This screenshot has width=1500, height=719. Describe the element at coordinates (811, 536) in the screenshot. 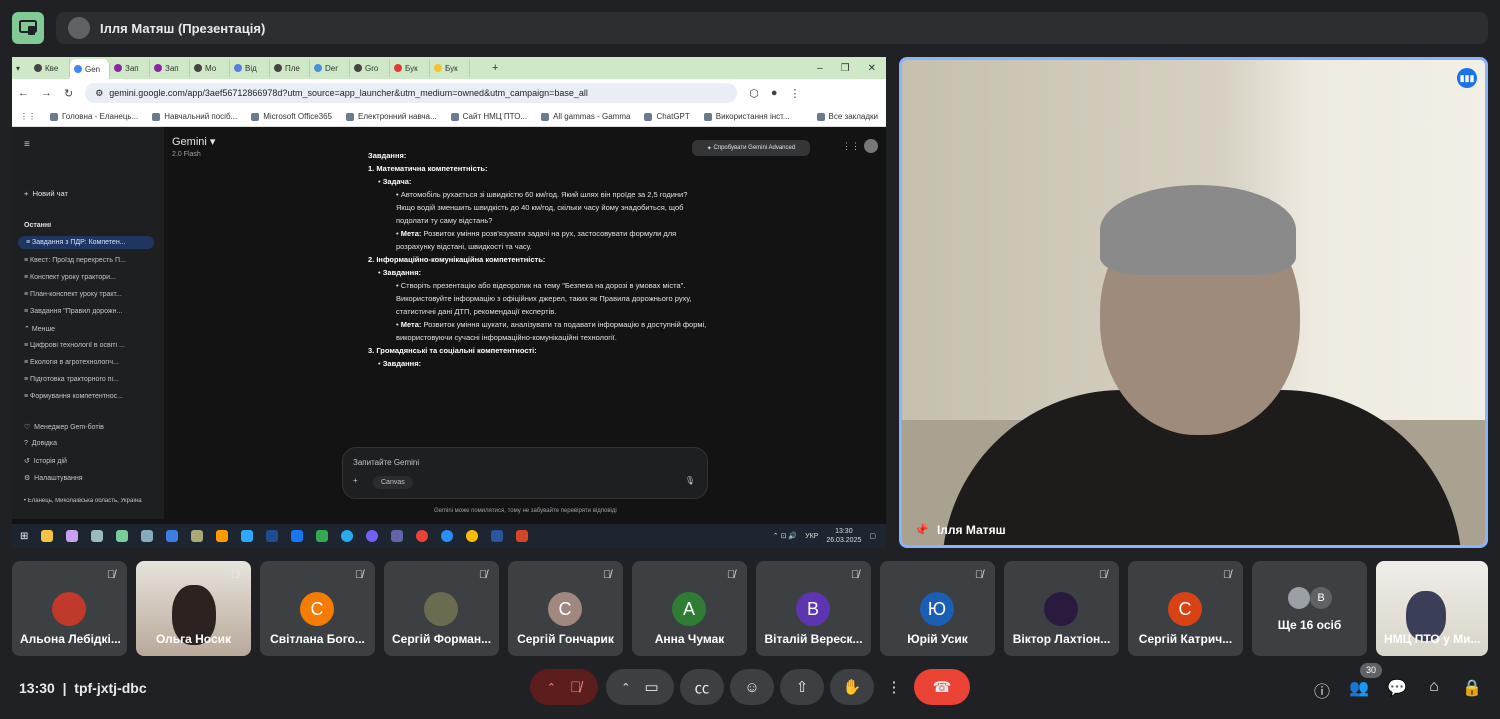

I see `language-indicator: УКР` at that location.